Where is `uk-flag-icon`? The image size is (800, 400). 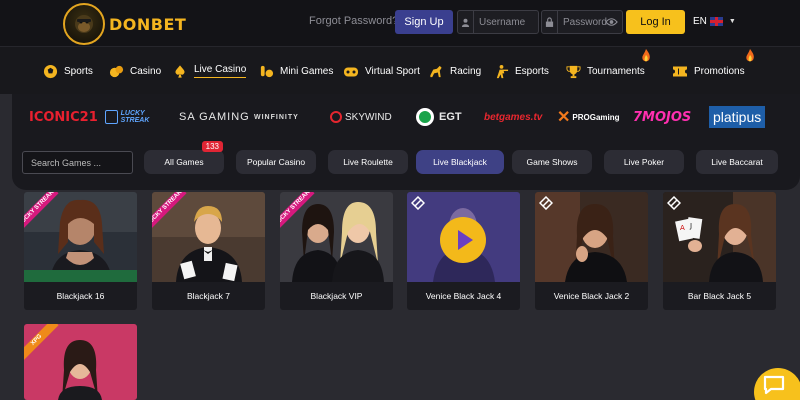
uk-flag-icon is located at coordinates (716, 21).